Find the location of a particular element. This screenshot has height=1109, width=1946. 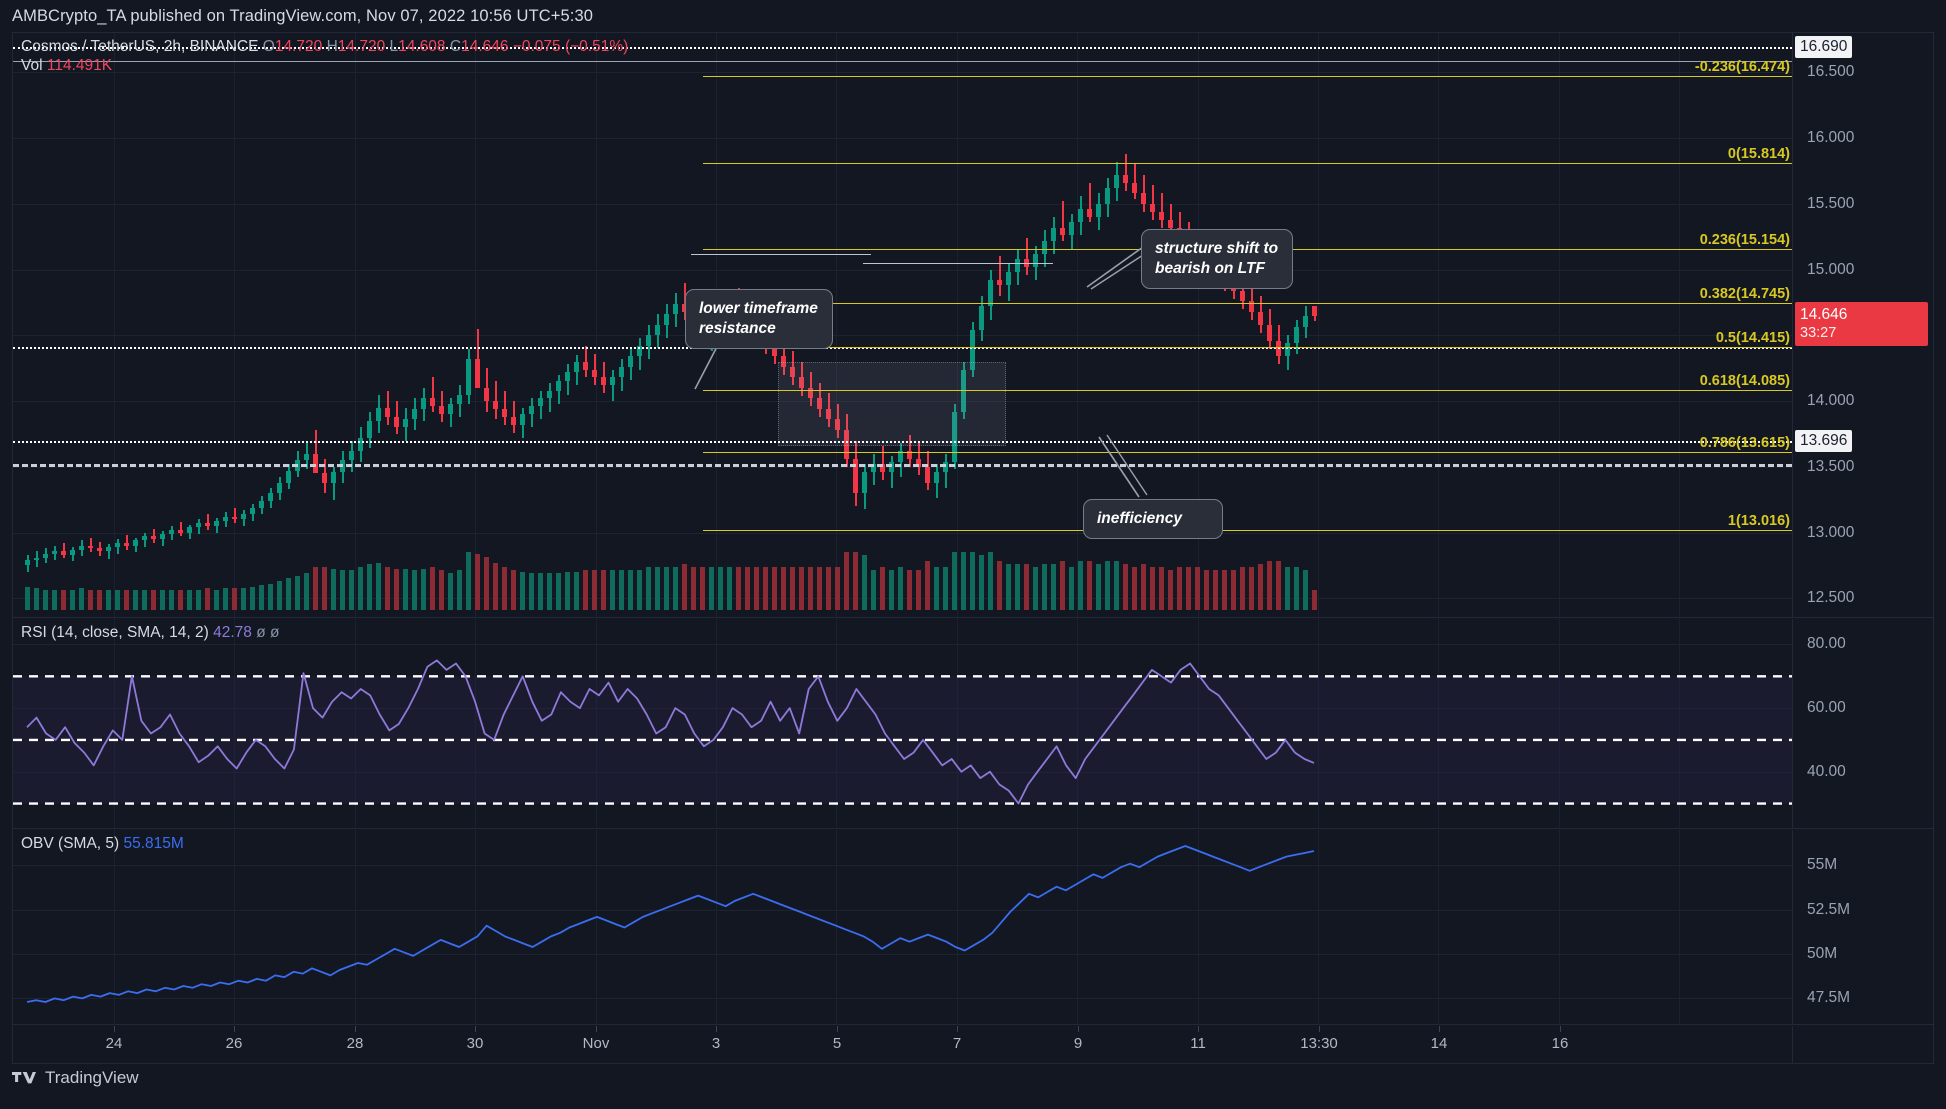

rsi-tick-label: 80.00 is located at coordinates (1826, 643).